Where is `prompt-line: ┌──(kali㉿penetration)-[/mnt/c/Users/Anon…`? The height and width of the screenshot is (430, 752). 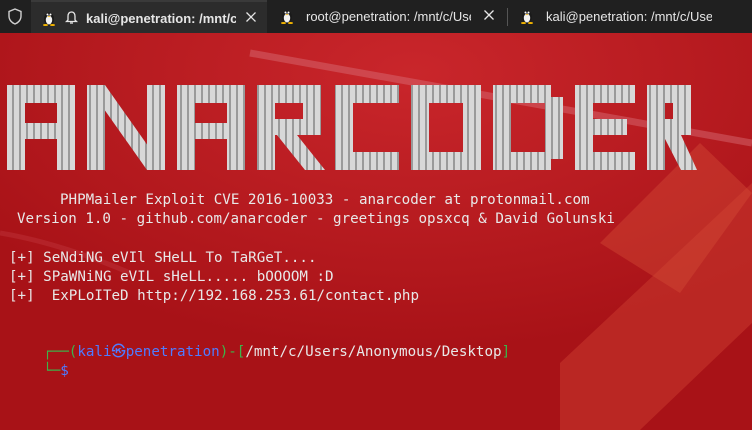 prompt-line: ┌──(kali㉿penetration)-[/mnt/c/Users/Anon… is located at coordinates (259, 352).